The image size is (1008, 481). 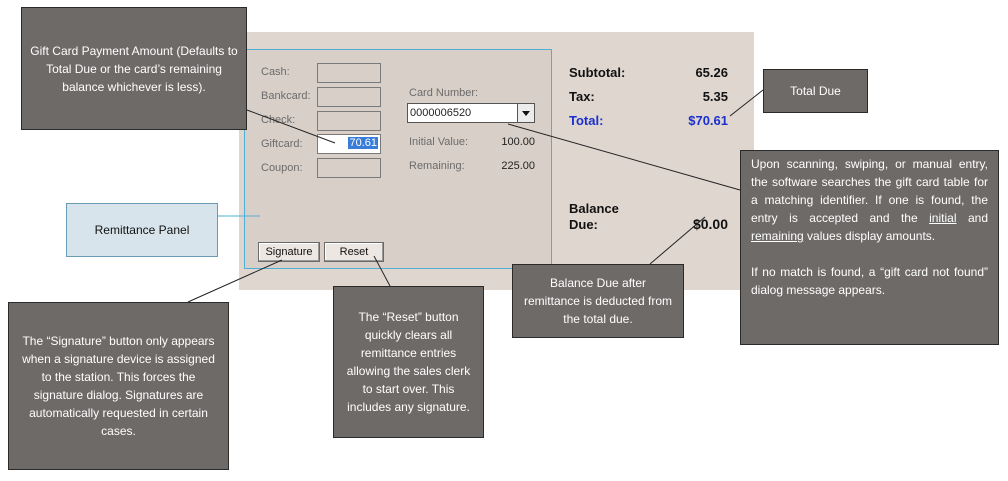 What do you see at coordinates (777, 236) in the screenshot?
I see `para1-remaining: remaining` at bounding box center [777, 236].